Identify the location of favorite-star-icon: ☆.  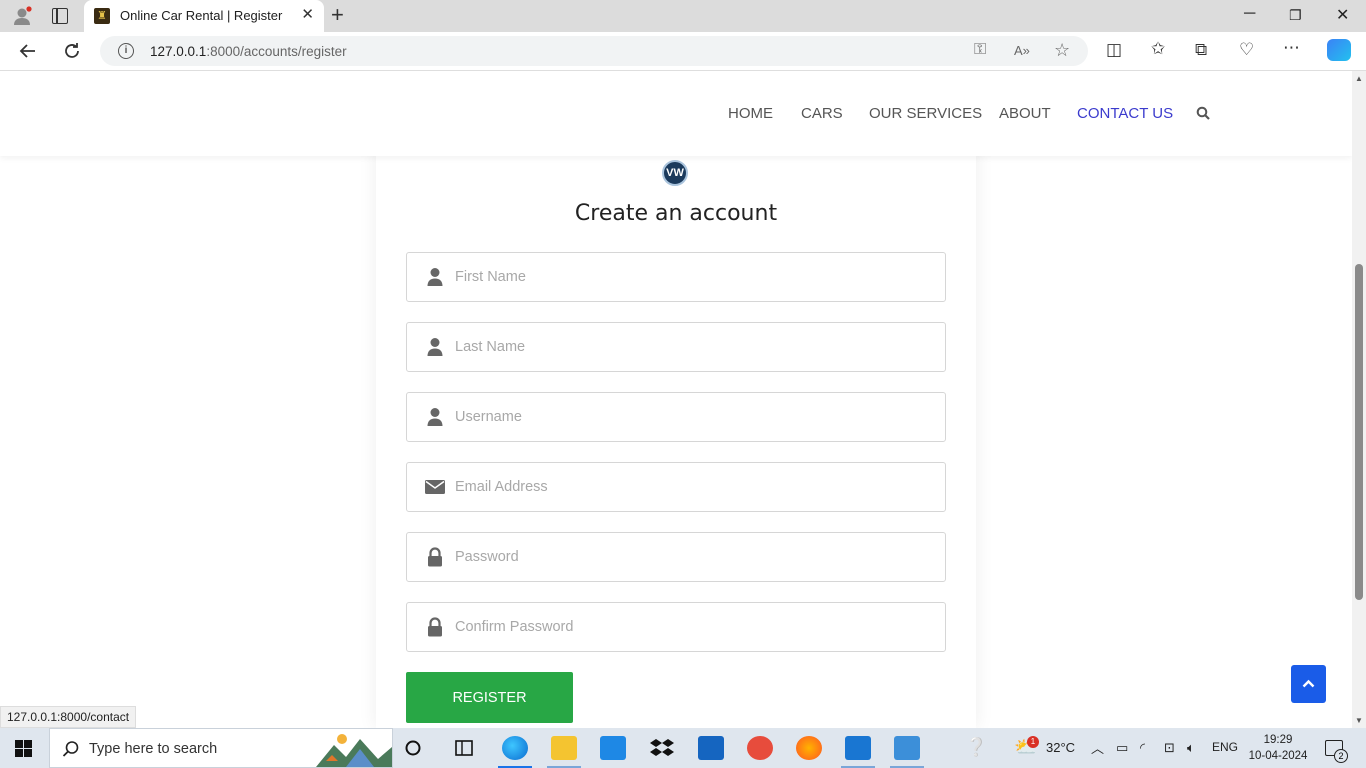
(1062, 50).